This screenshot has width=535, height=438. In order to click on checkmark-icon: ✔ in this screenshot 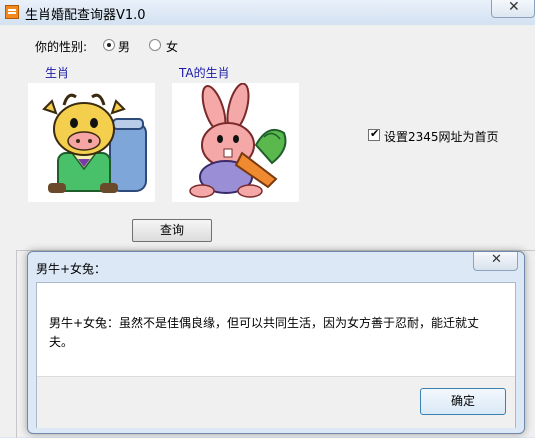, I will do `click(375, 133)`.